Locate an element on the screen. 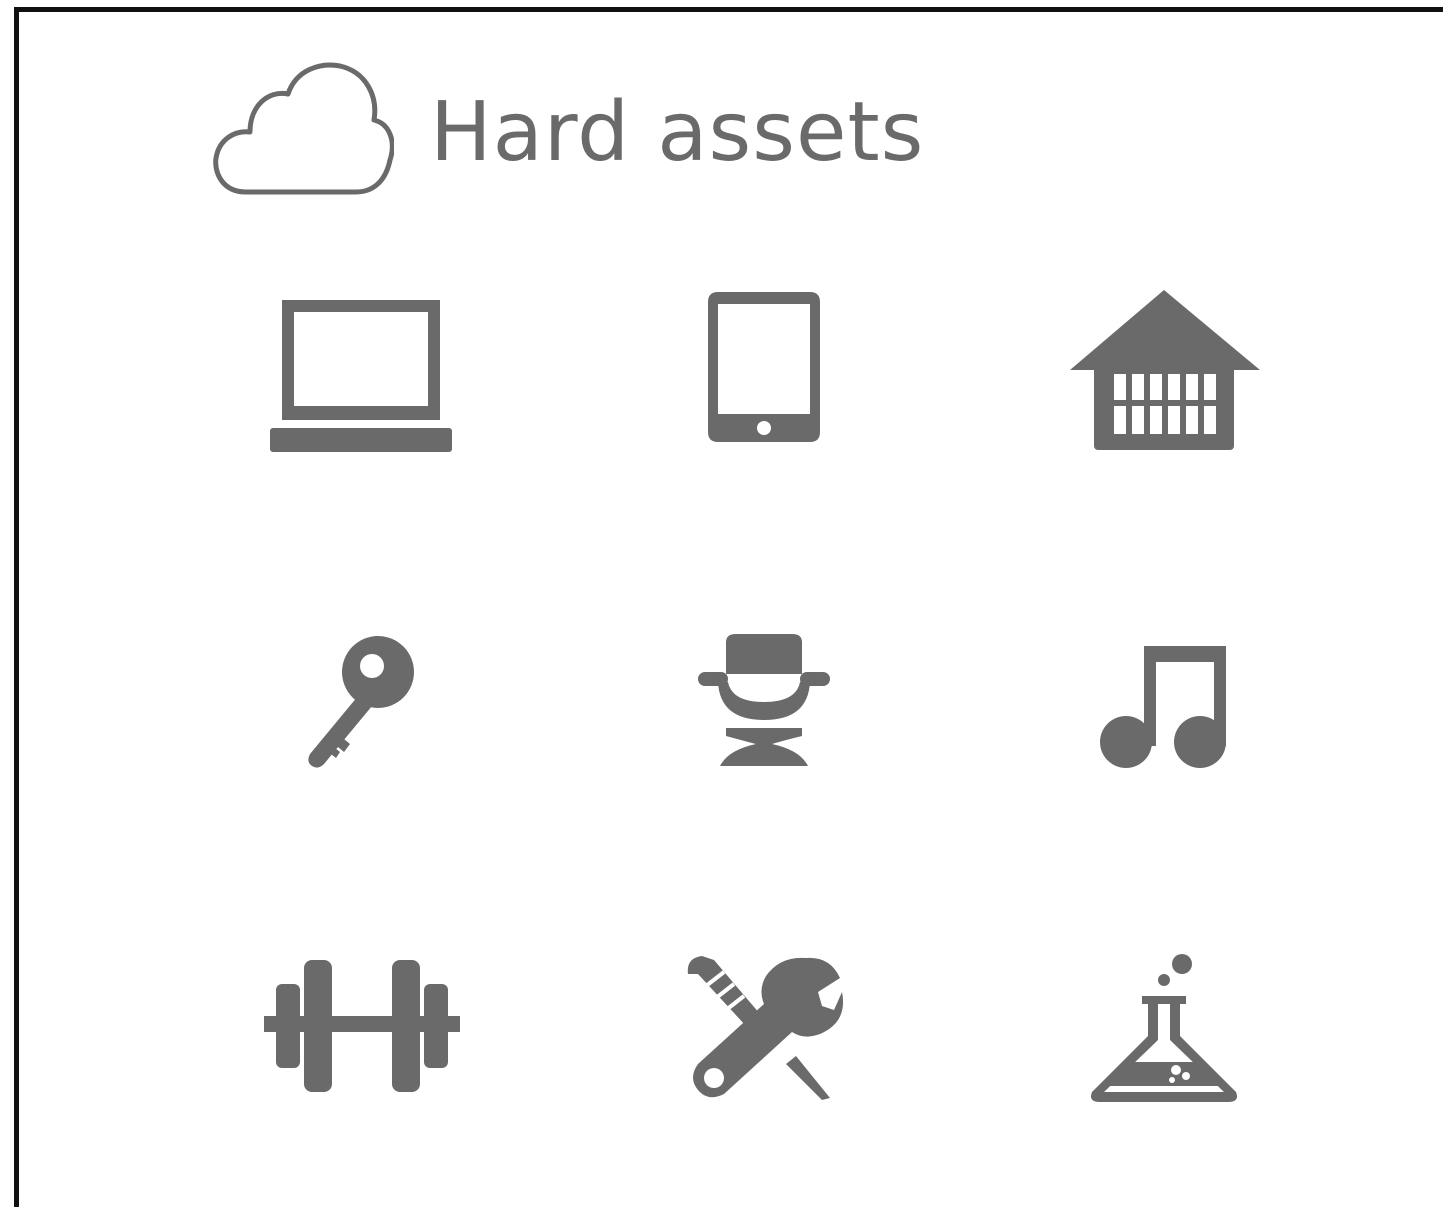  flask-icon is located at coordinates (1164, 1028).